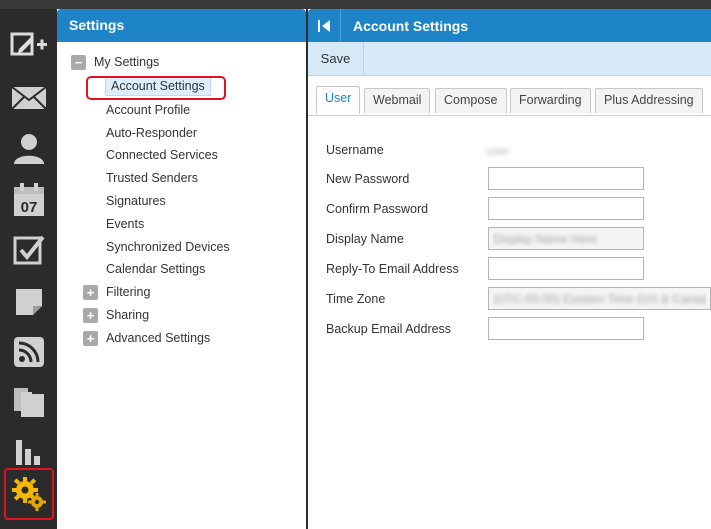  What do you see at coordinates (471, 100) in the screenshot?
I see `tab-compose: Compose` at bounding box center [471, 100].